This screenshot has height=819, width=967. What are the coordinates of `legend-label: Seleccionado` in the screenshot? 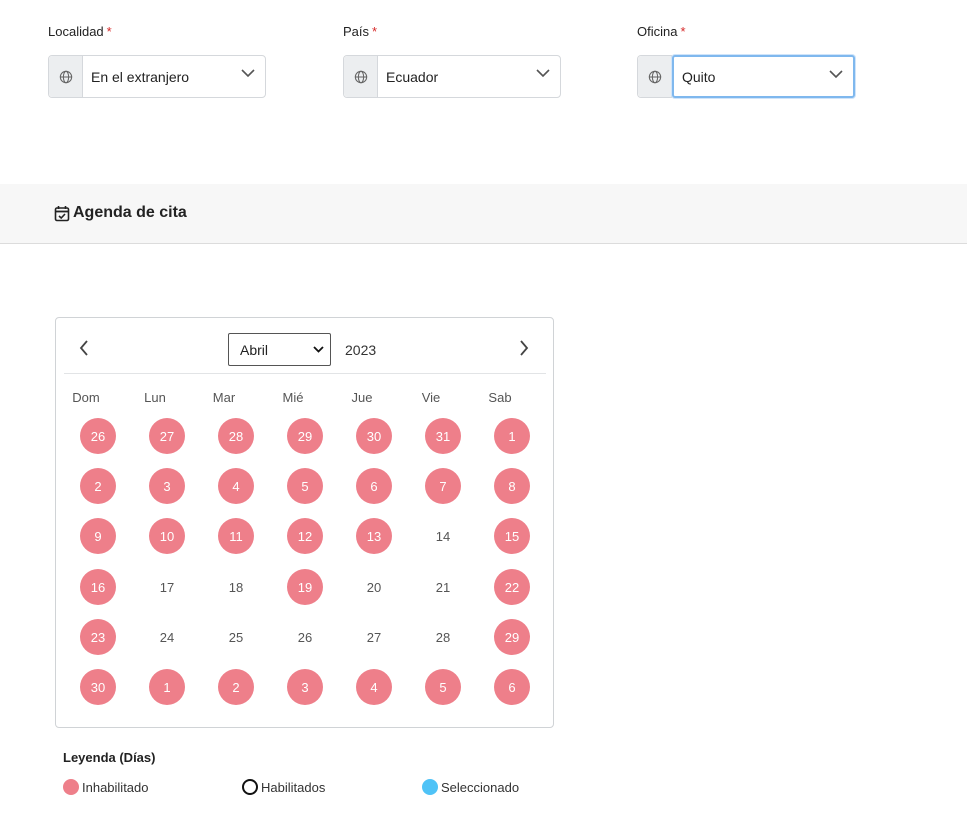 It's located at (480, 787).